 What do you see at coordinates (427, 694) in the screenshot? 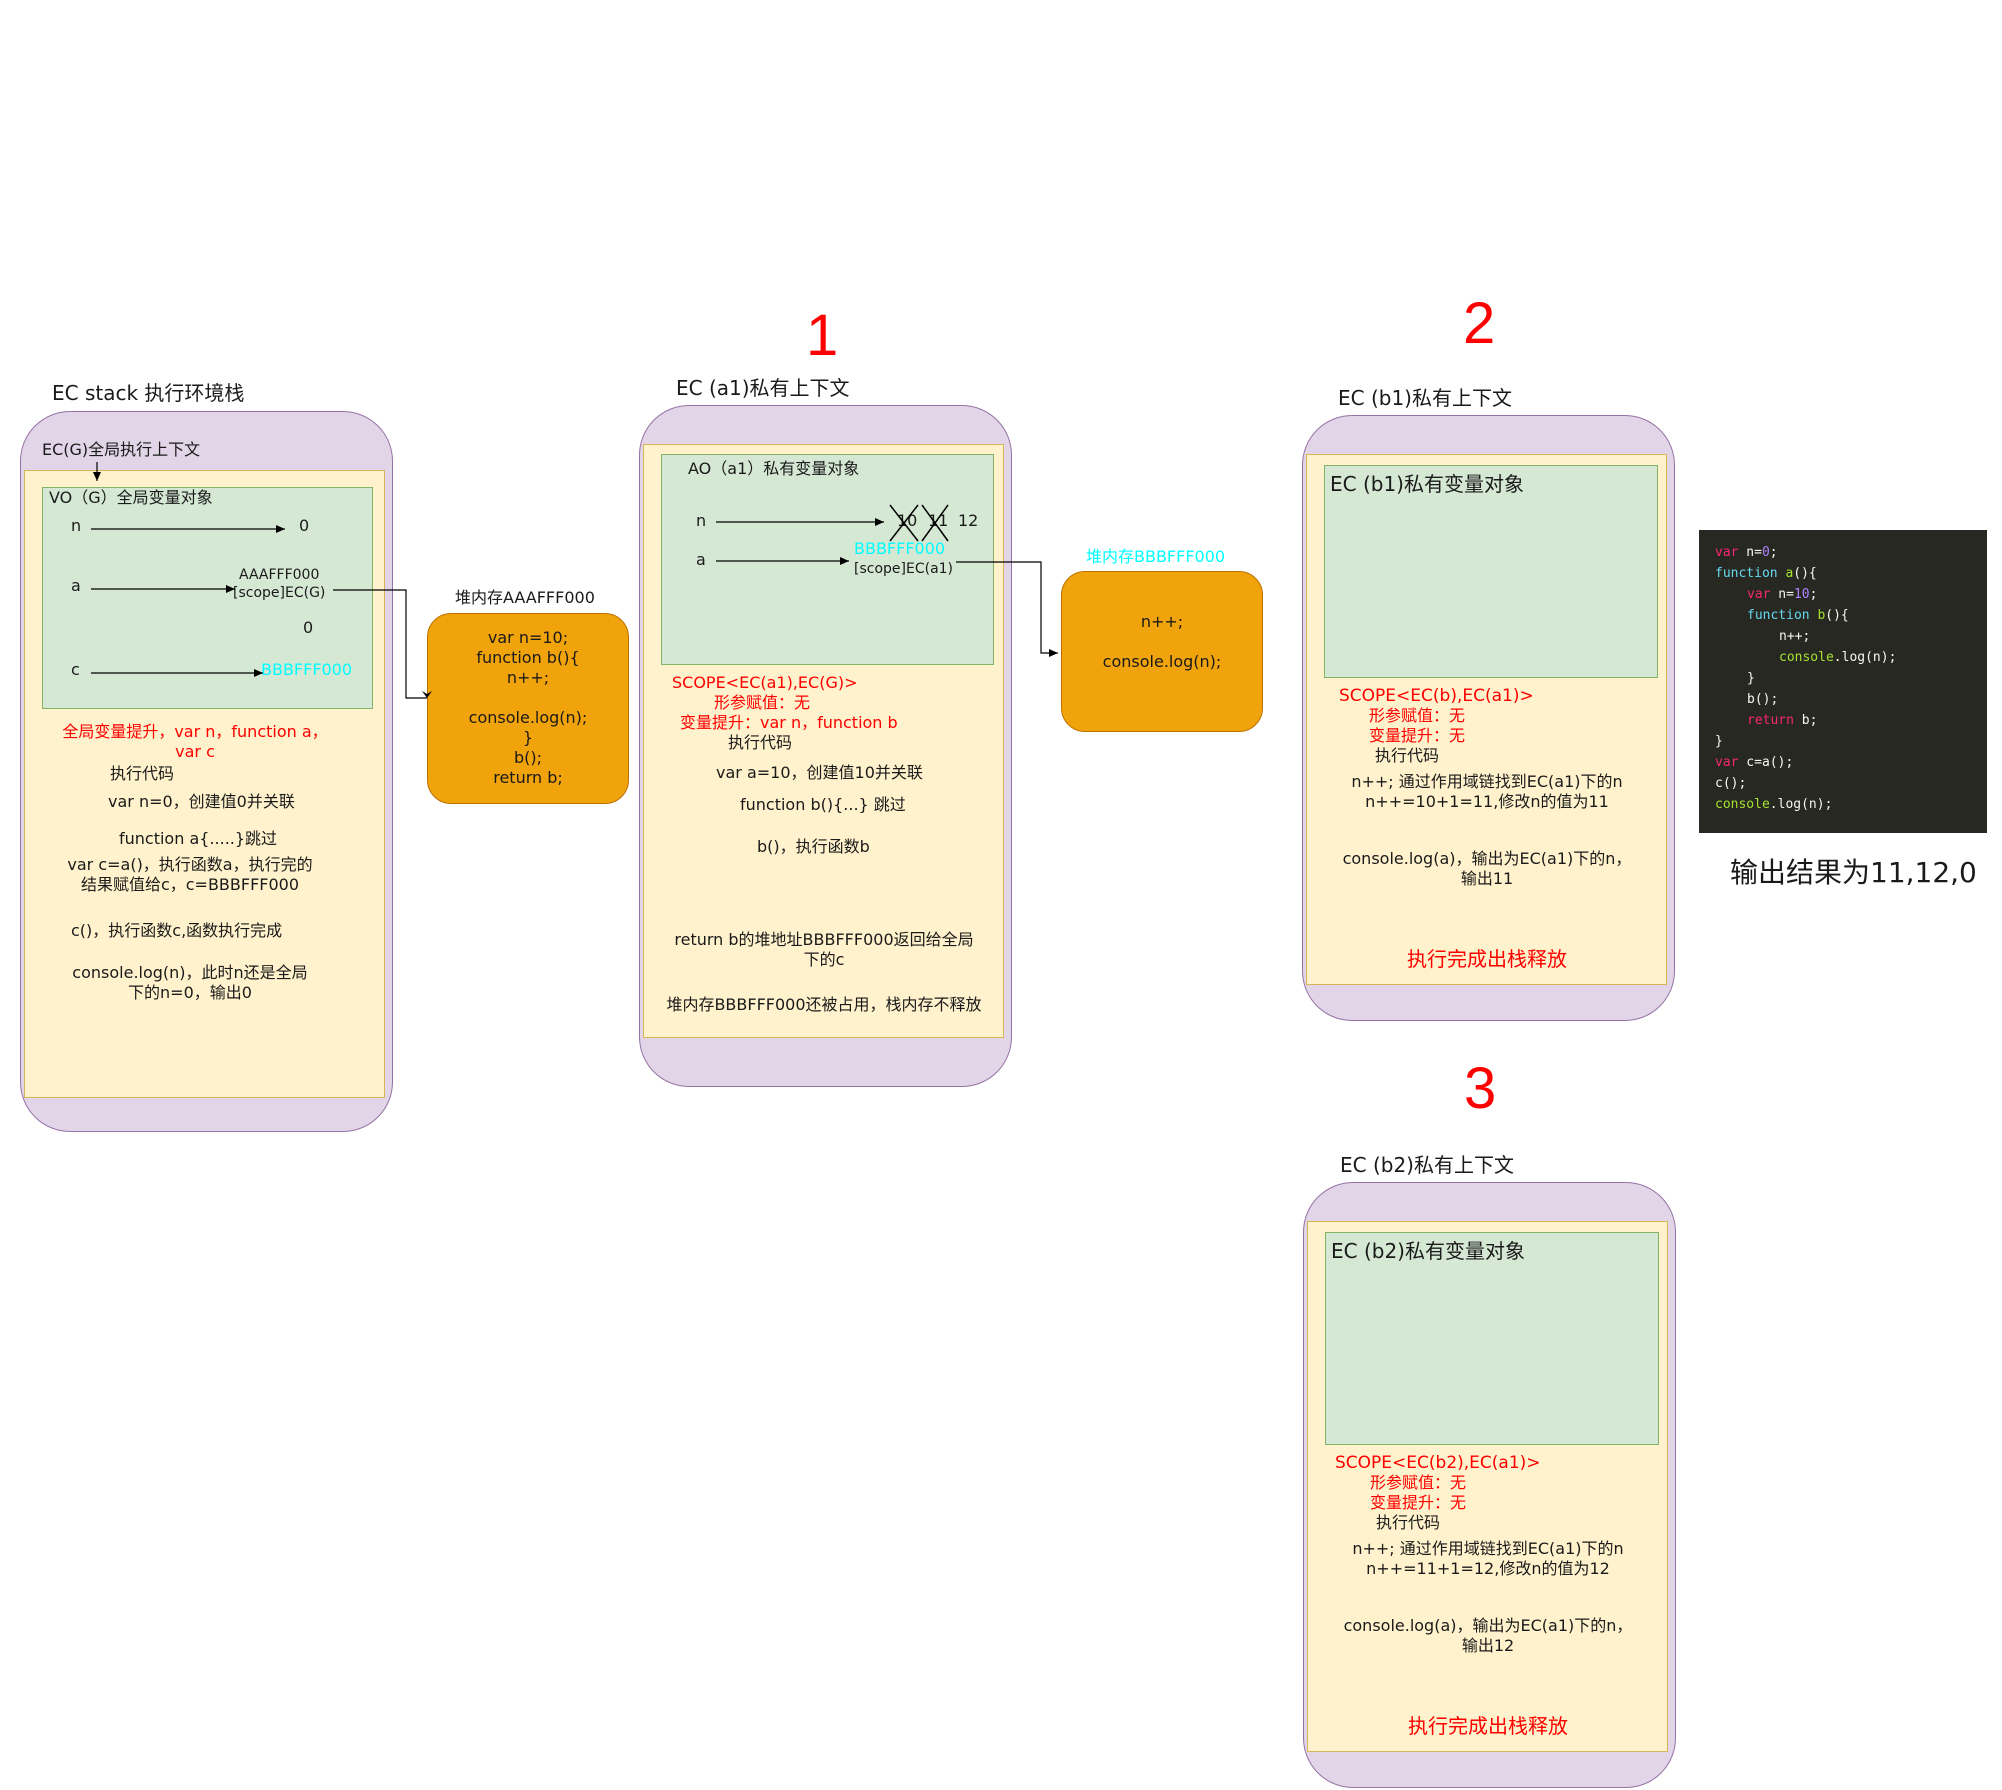
I see `connector-a-arrowhead` at bounding box center [427, 694].